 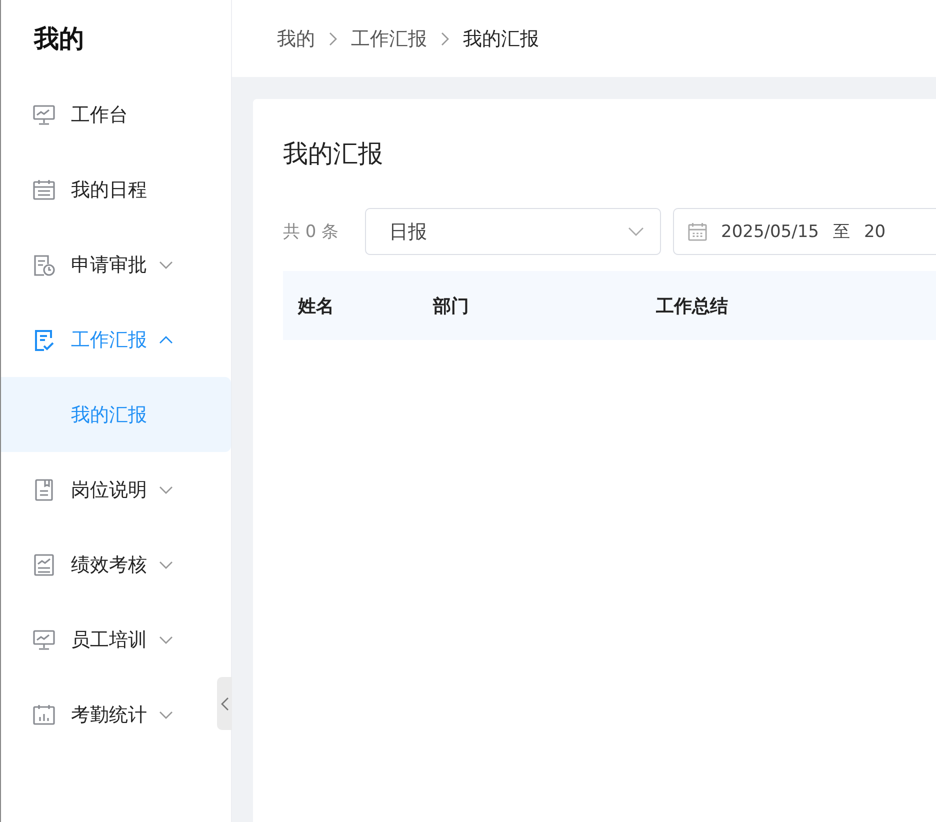 What do you see at coordinates (44, 715) in the screenshot?
I see `bar-calendar-icon` at bounding box center [44, 715].